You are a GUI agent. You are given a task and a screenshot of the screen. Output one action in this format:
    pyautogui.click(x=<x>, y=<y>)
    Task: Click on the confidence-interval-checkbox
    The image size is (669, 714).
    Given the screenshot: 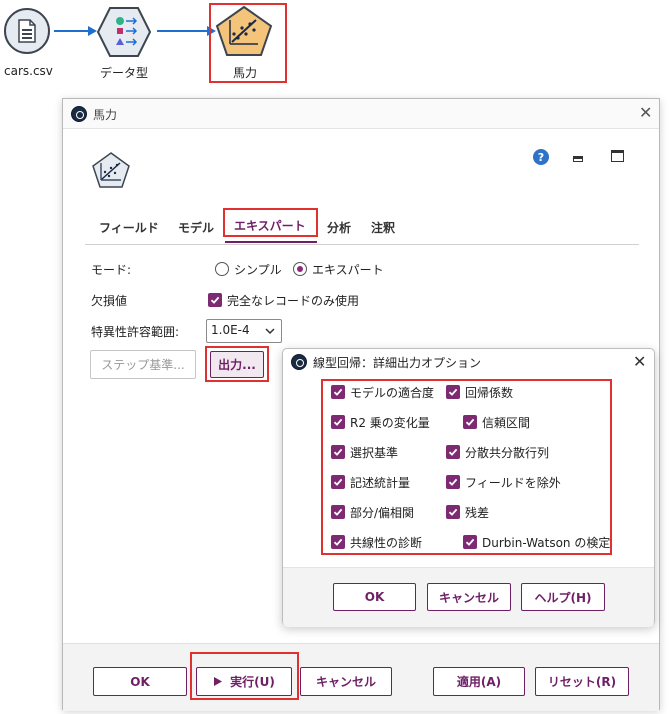 What is the action you would take?
    pyautogui.click(x=470, y=422)
    